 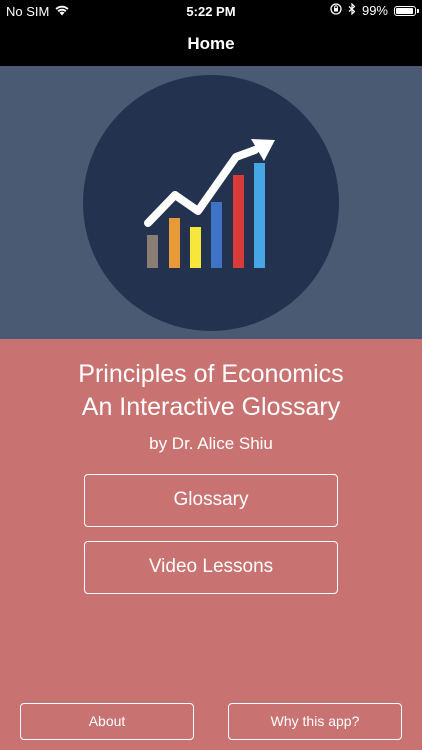 What do you see at coordinates (211, 443) in the screenshot?
I see `author-byline: by Dr. Alice Shiu` at bounding box center [211, 443].